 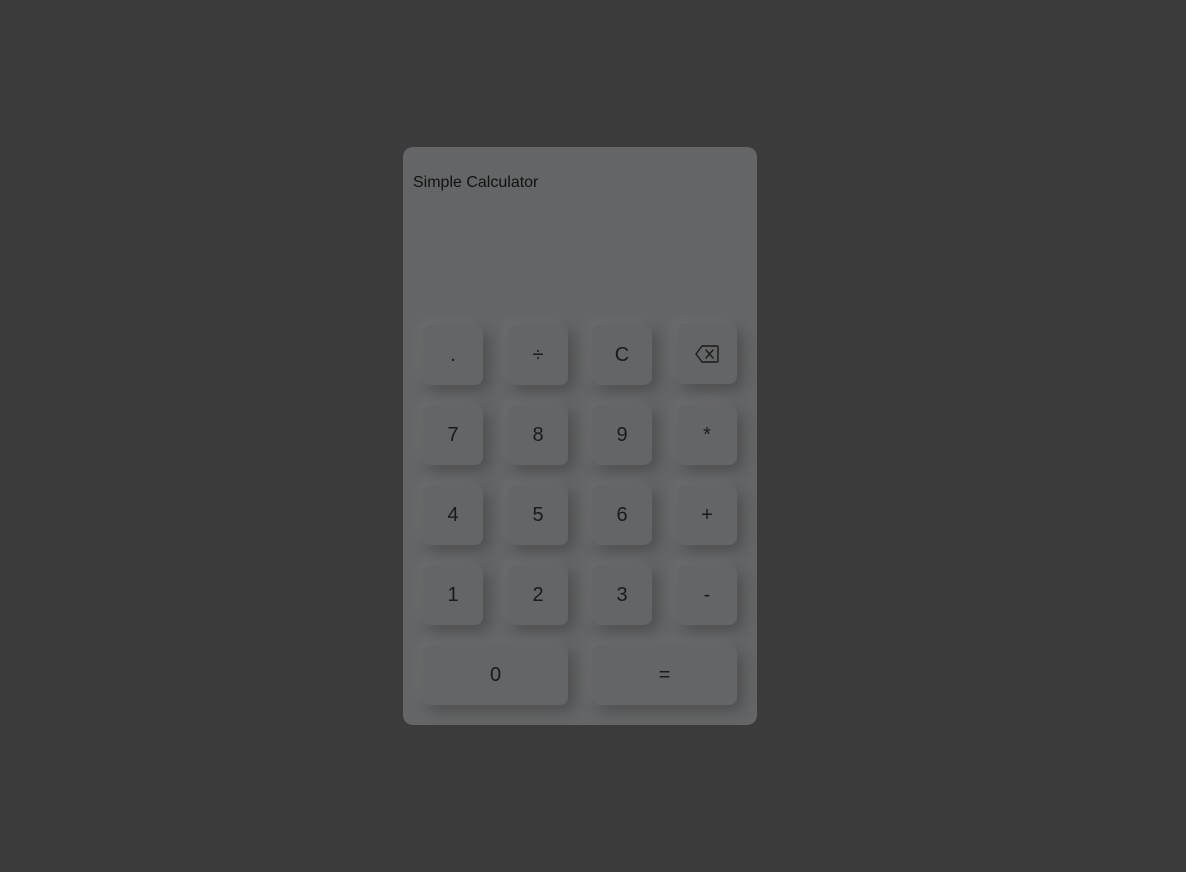 I want to click on three-button: 3, so click(x=622, y=595).